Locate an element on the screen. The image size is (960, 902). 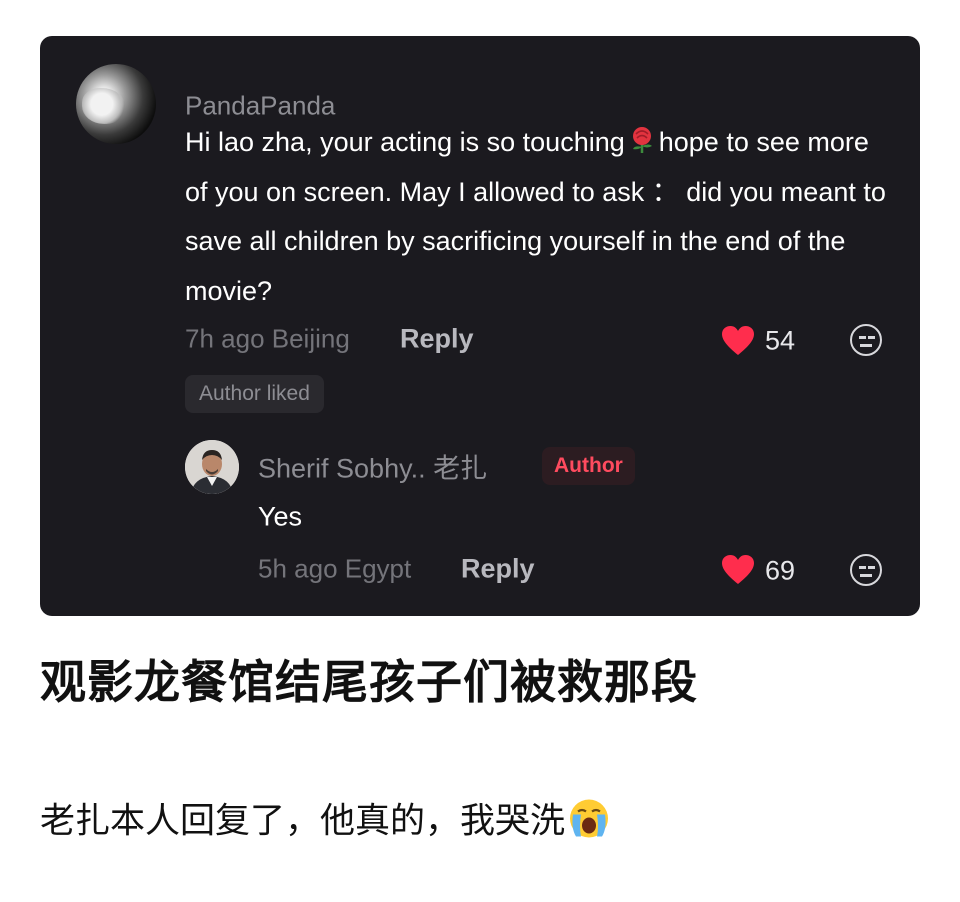
loudly-crying-face-icon is located at coordinates (589, 818).